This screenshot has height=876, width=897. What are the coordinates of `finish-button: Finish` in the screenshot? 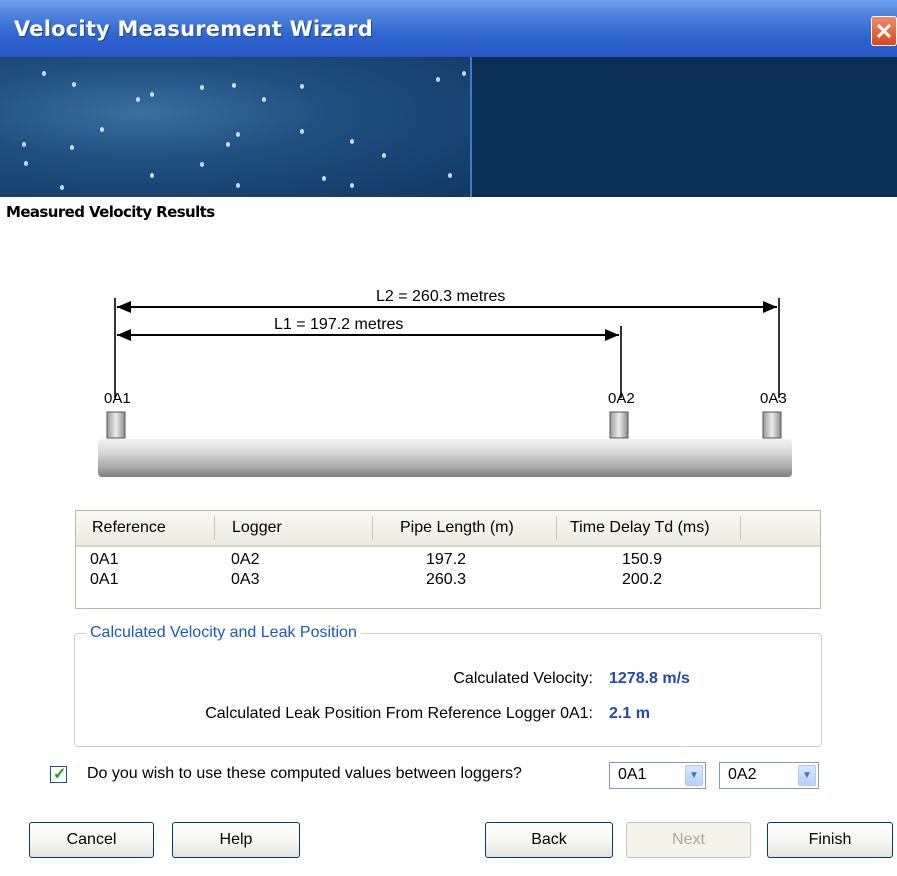 It's located at (830, 840).